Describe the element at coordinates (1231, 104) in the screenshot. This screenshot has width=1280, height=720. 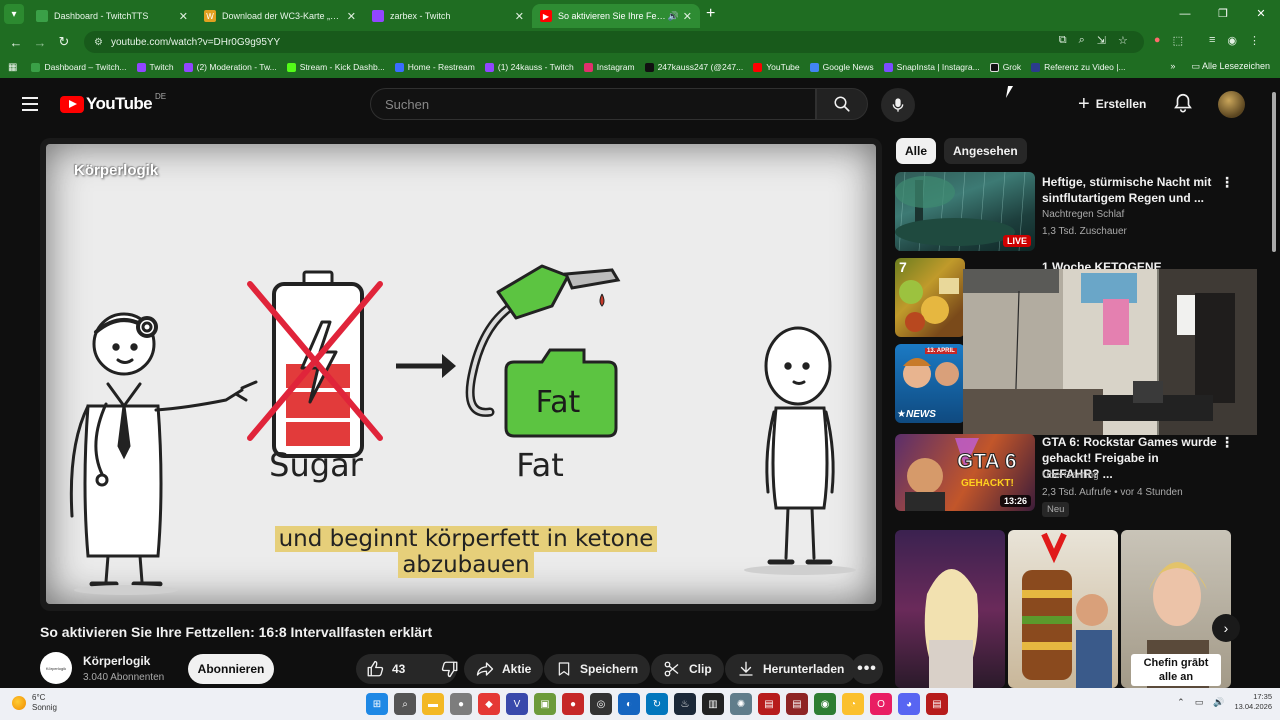
I see `user-avatar` at that location.